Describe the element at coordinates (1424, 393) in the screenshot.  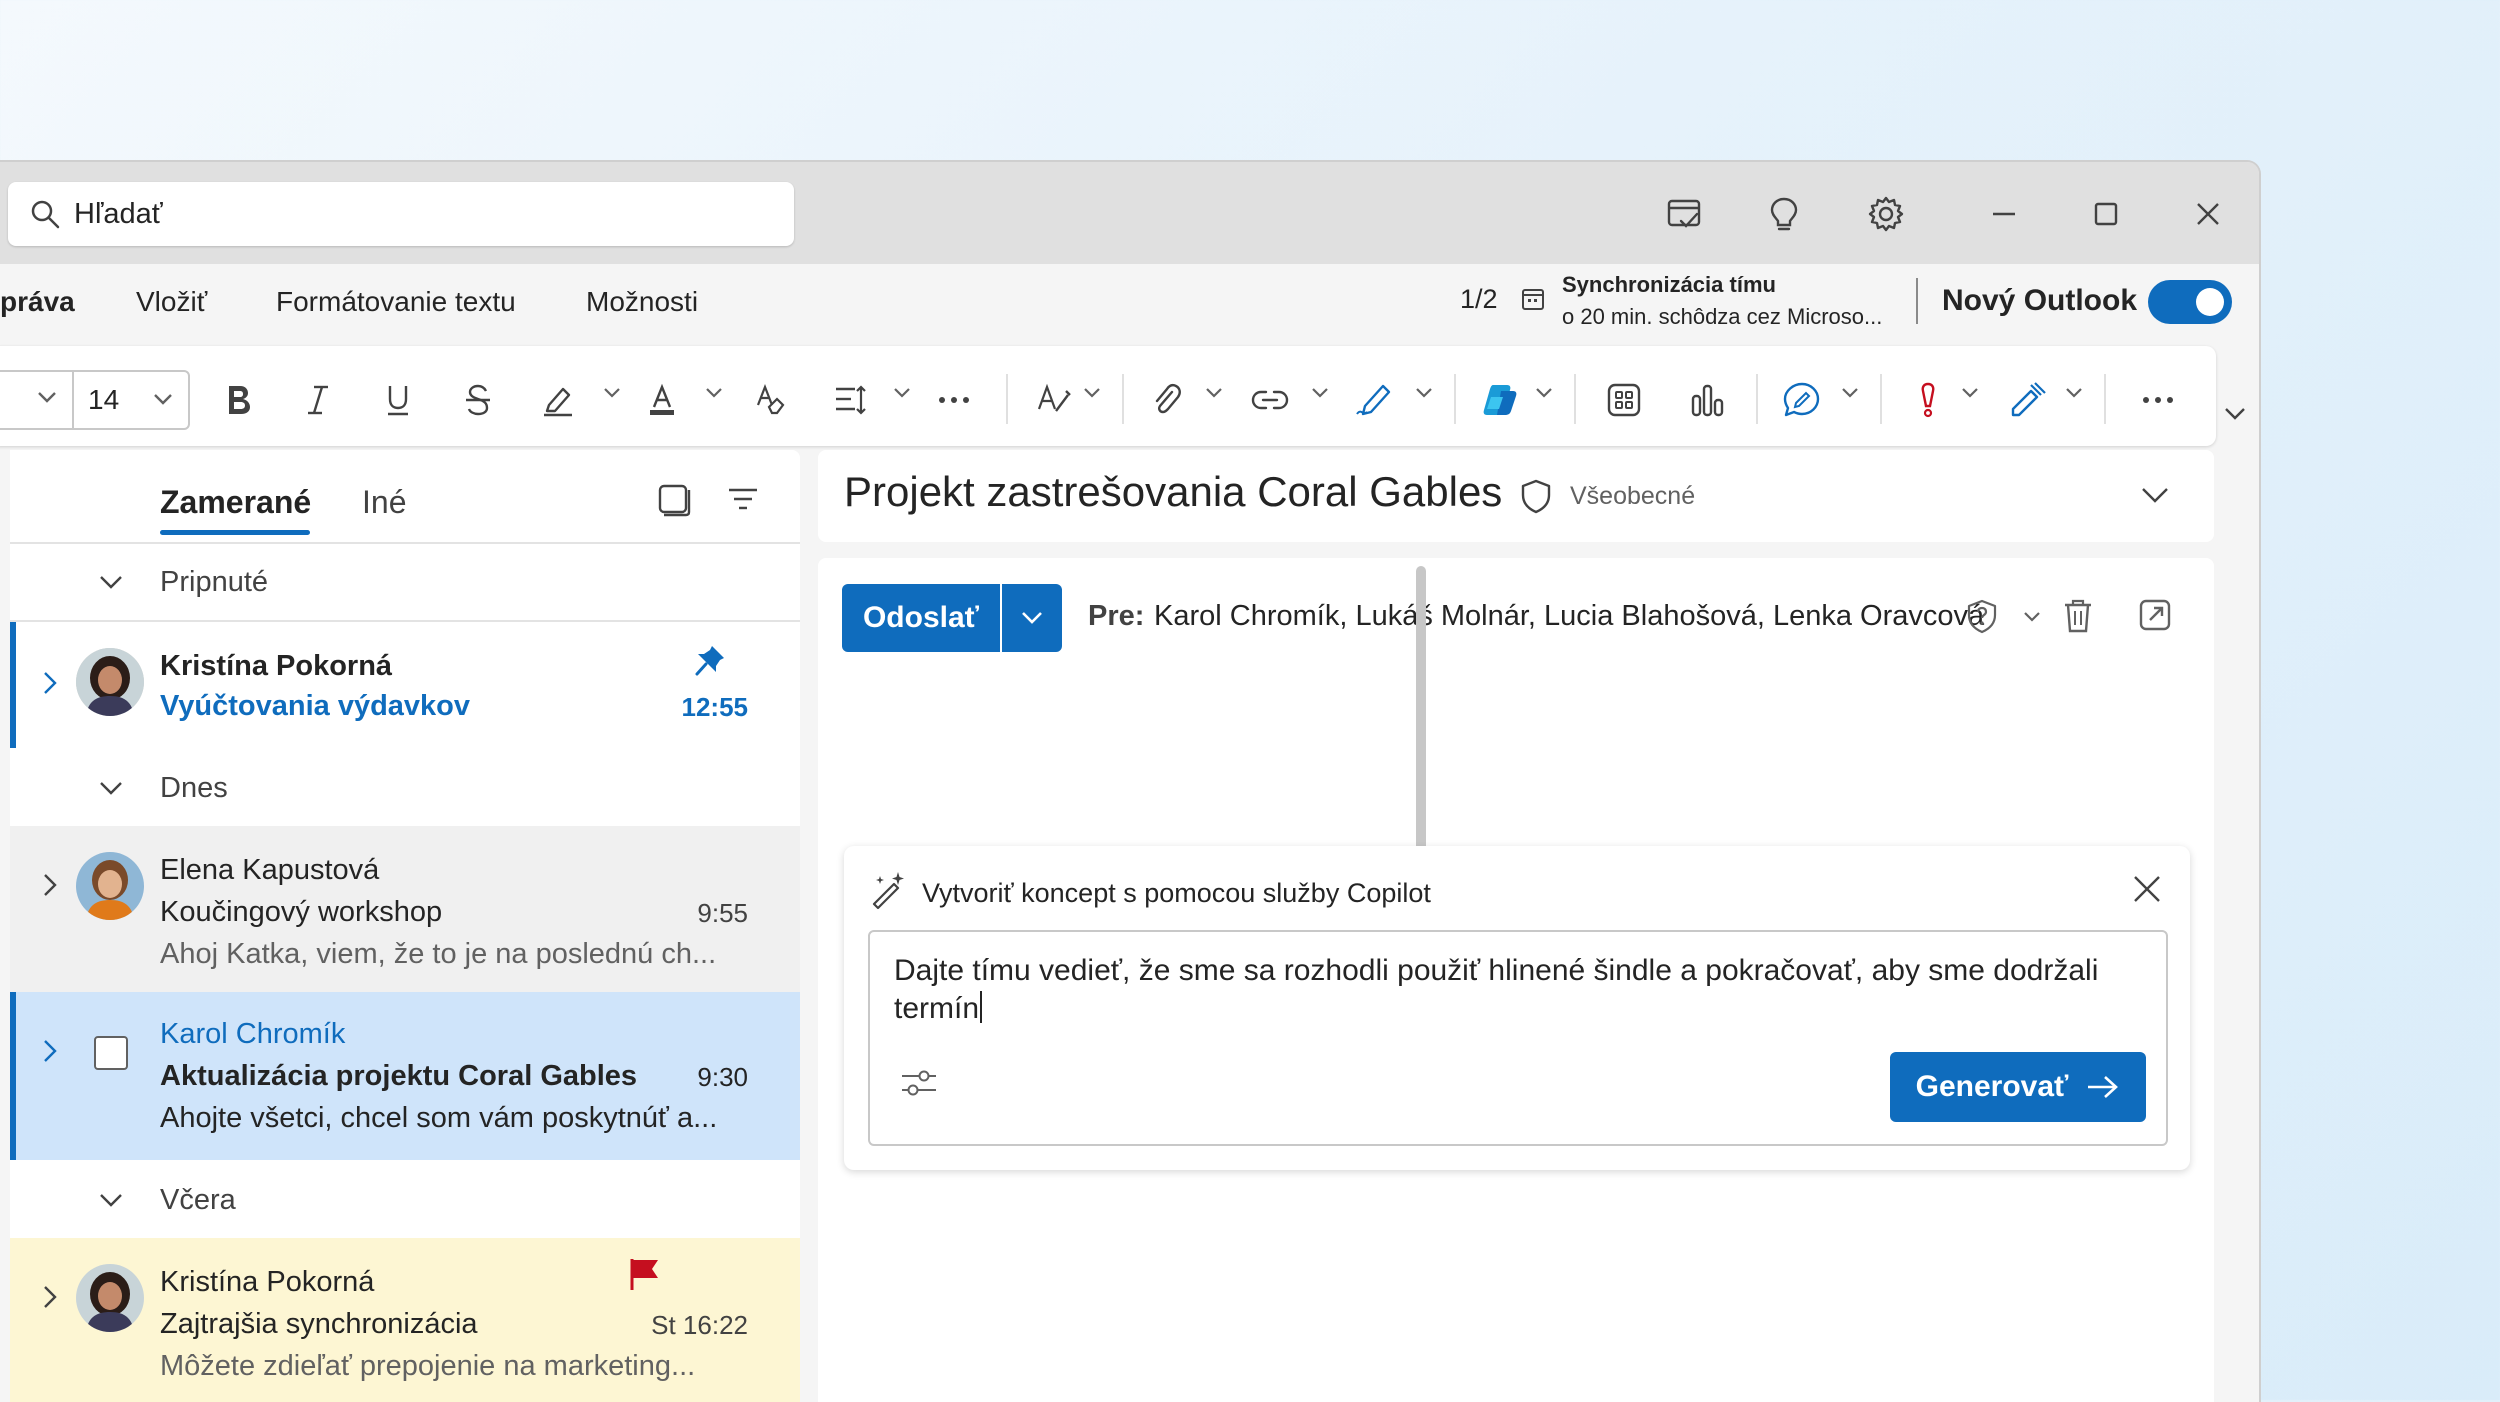
I see `signature-chevron-icon` at that location.